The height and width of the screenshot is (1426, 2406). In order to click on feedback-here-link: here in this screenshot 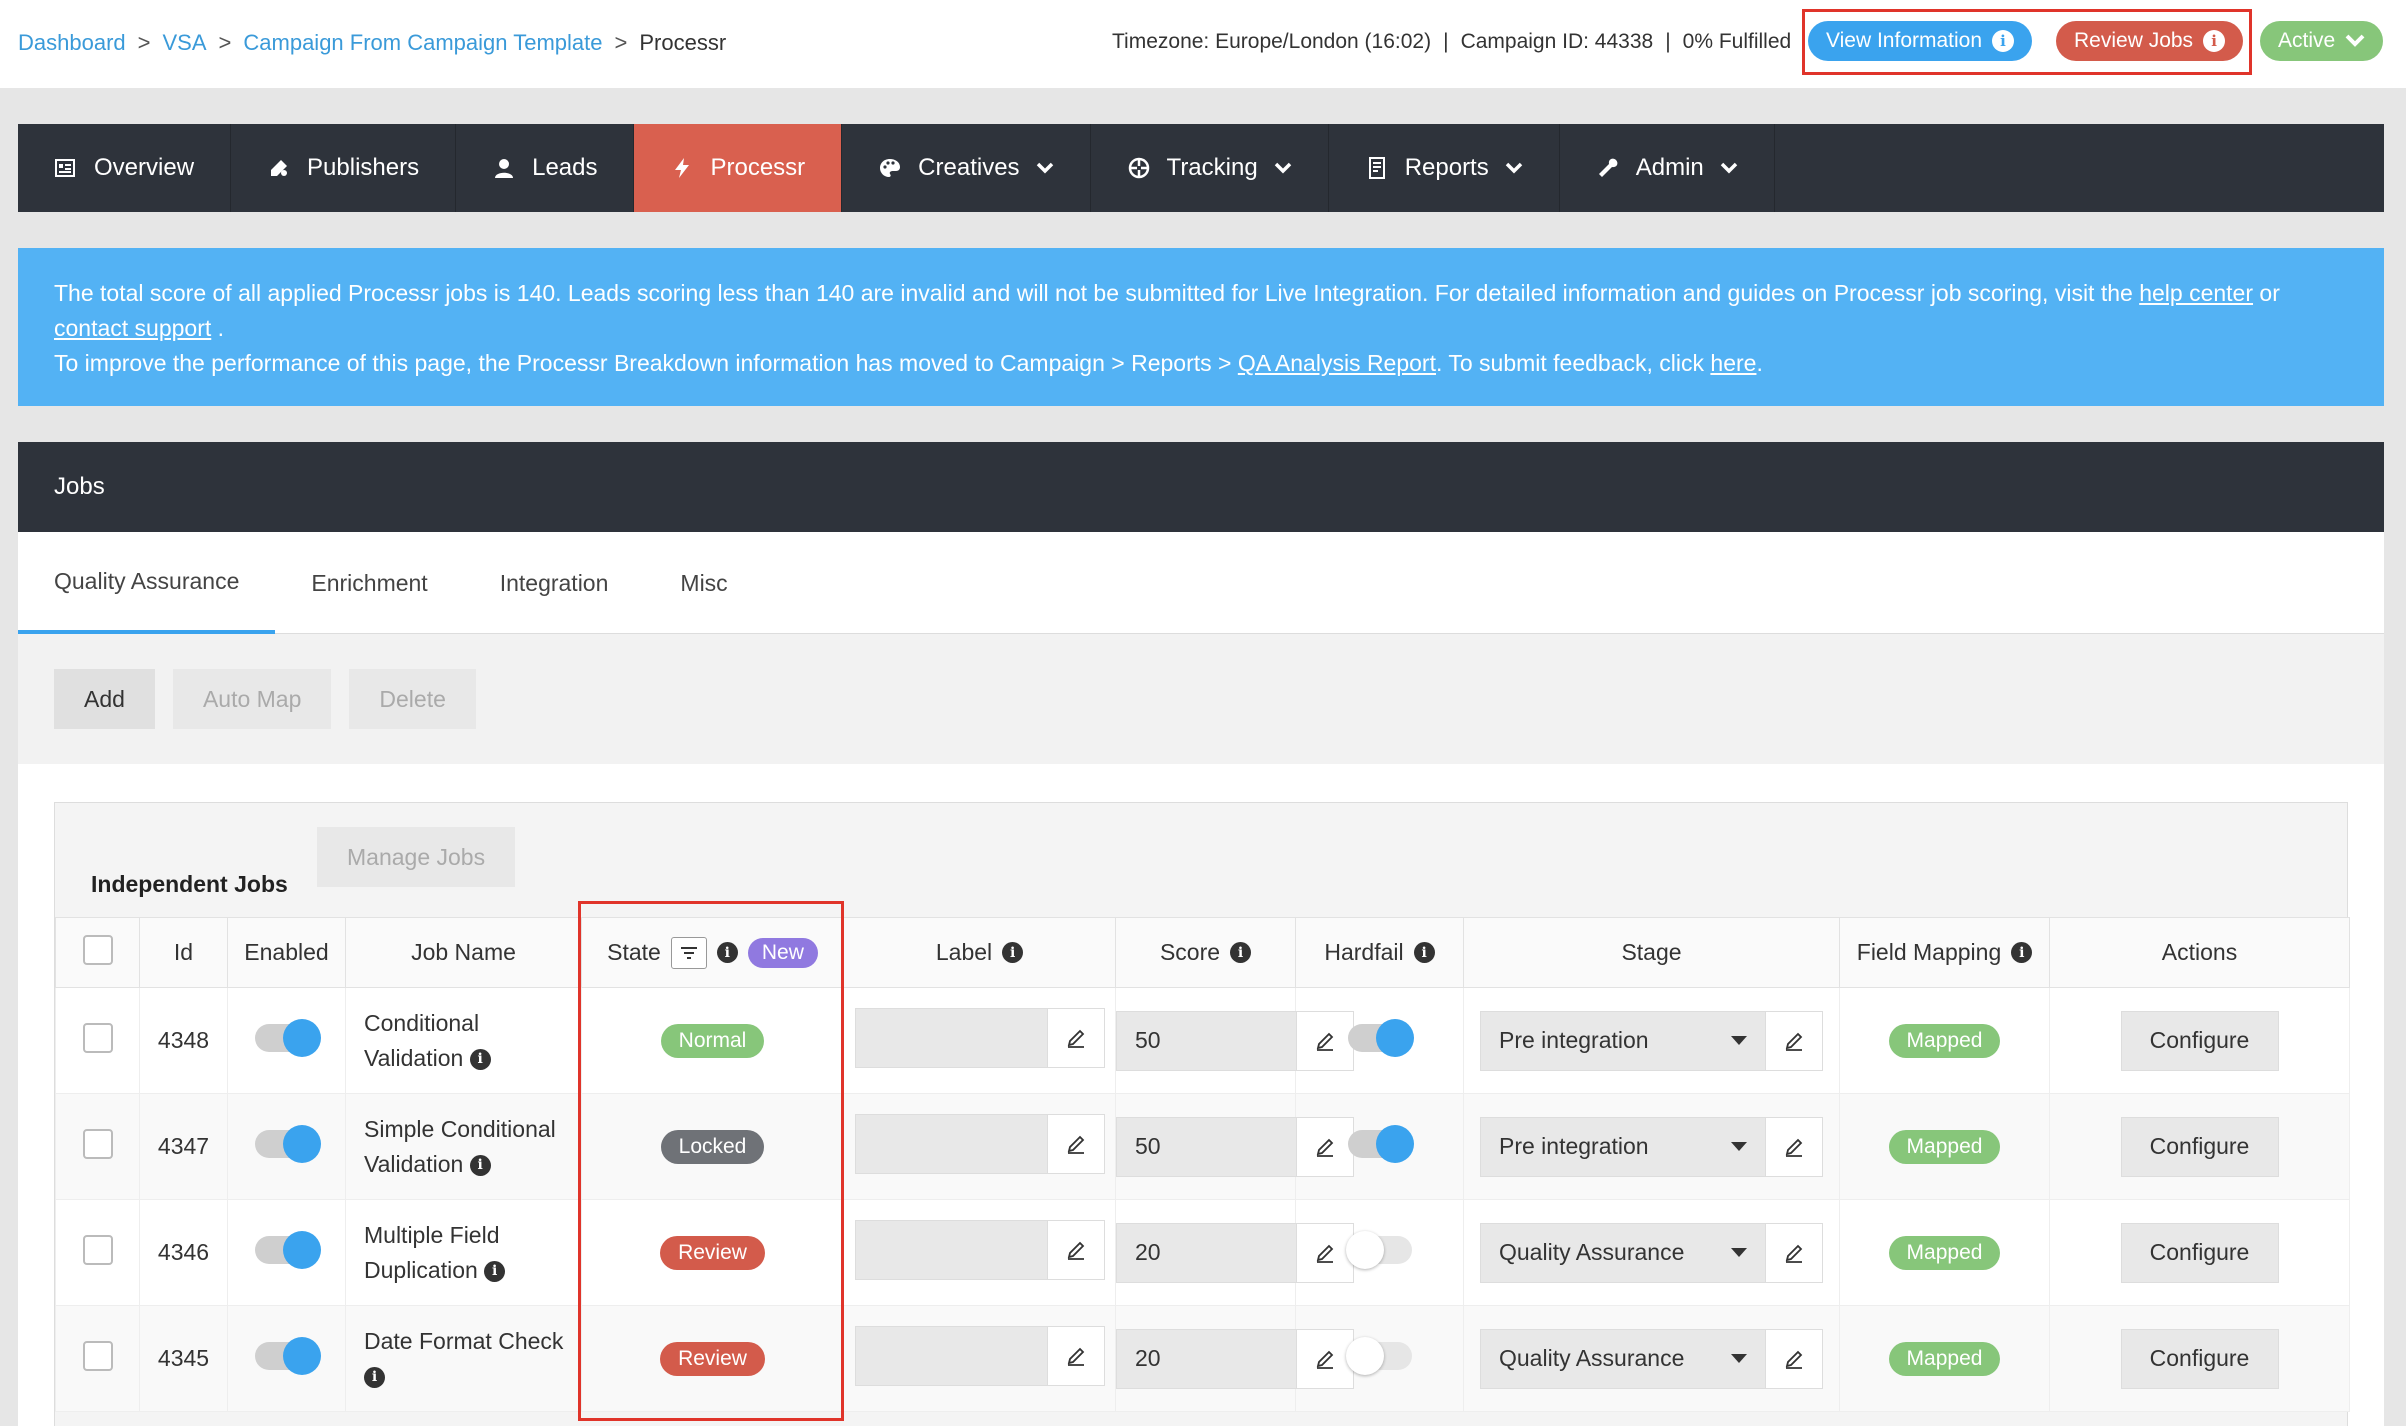, I will do `click(1733, 363)`.